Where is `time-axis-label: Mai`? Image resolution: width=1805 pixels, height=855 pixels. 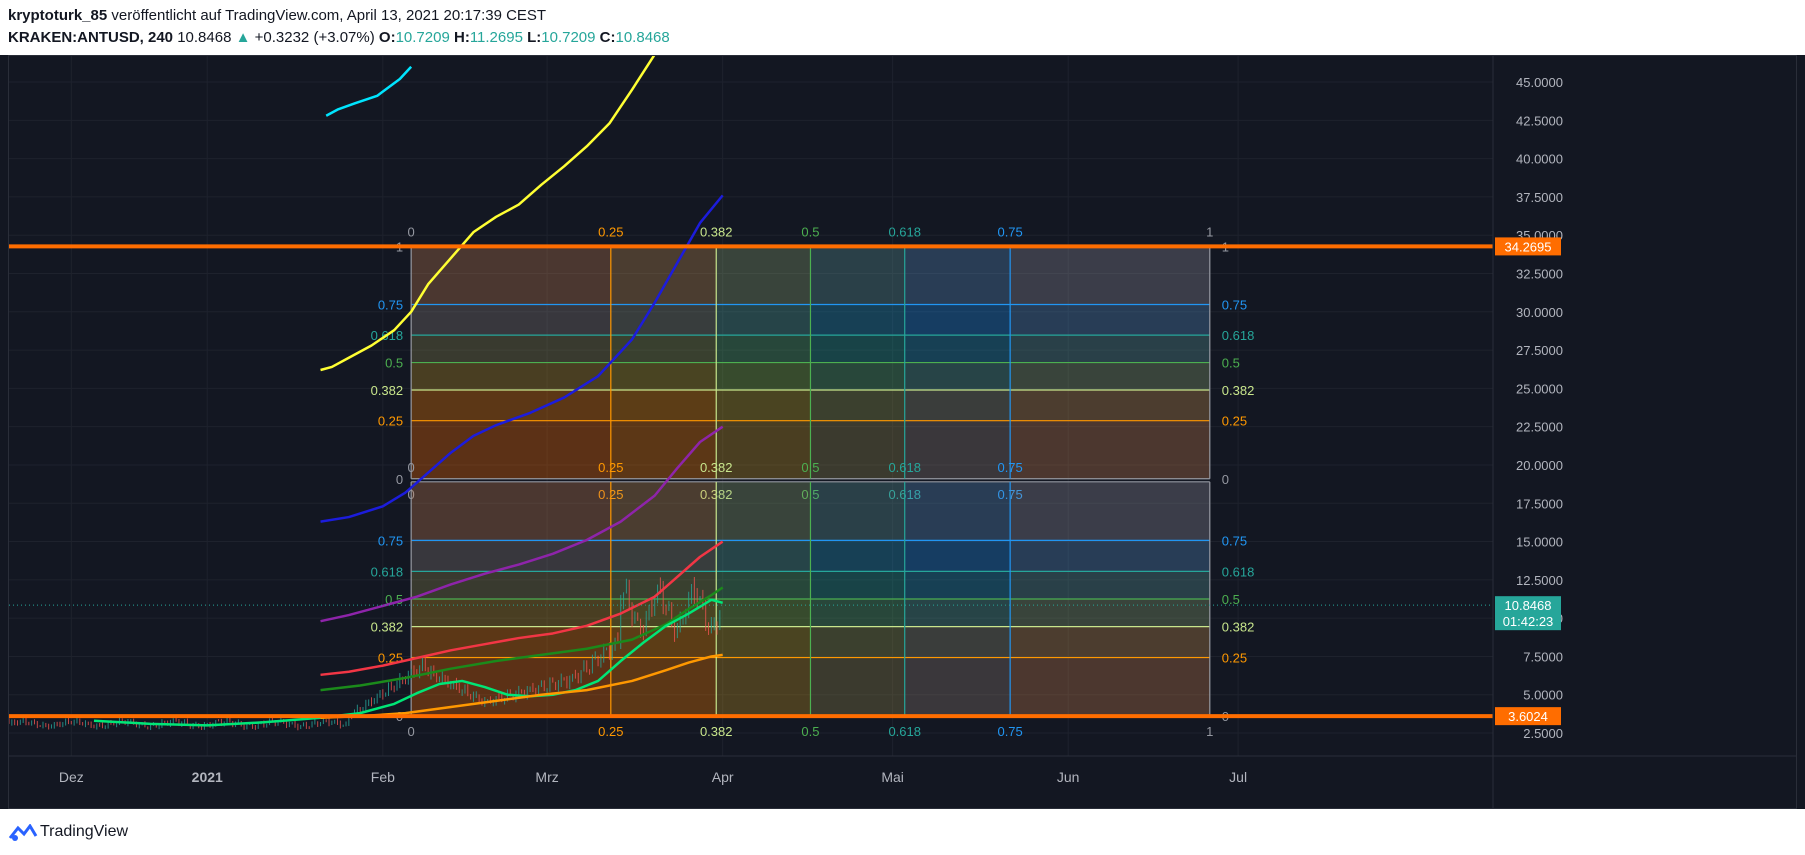
time-axis-label: Mai is located at coordinates (892, 777).